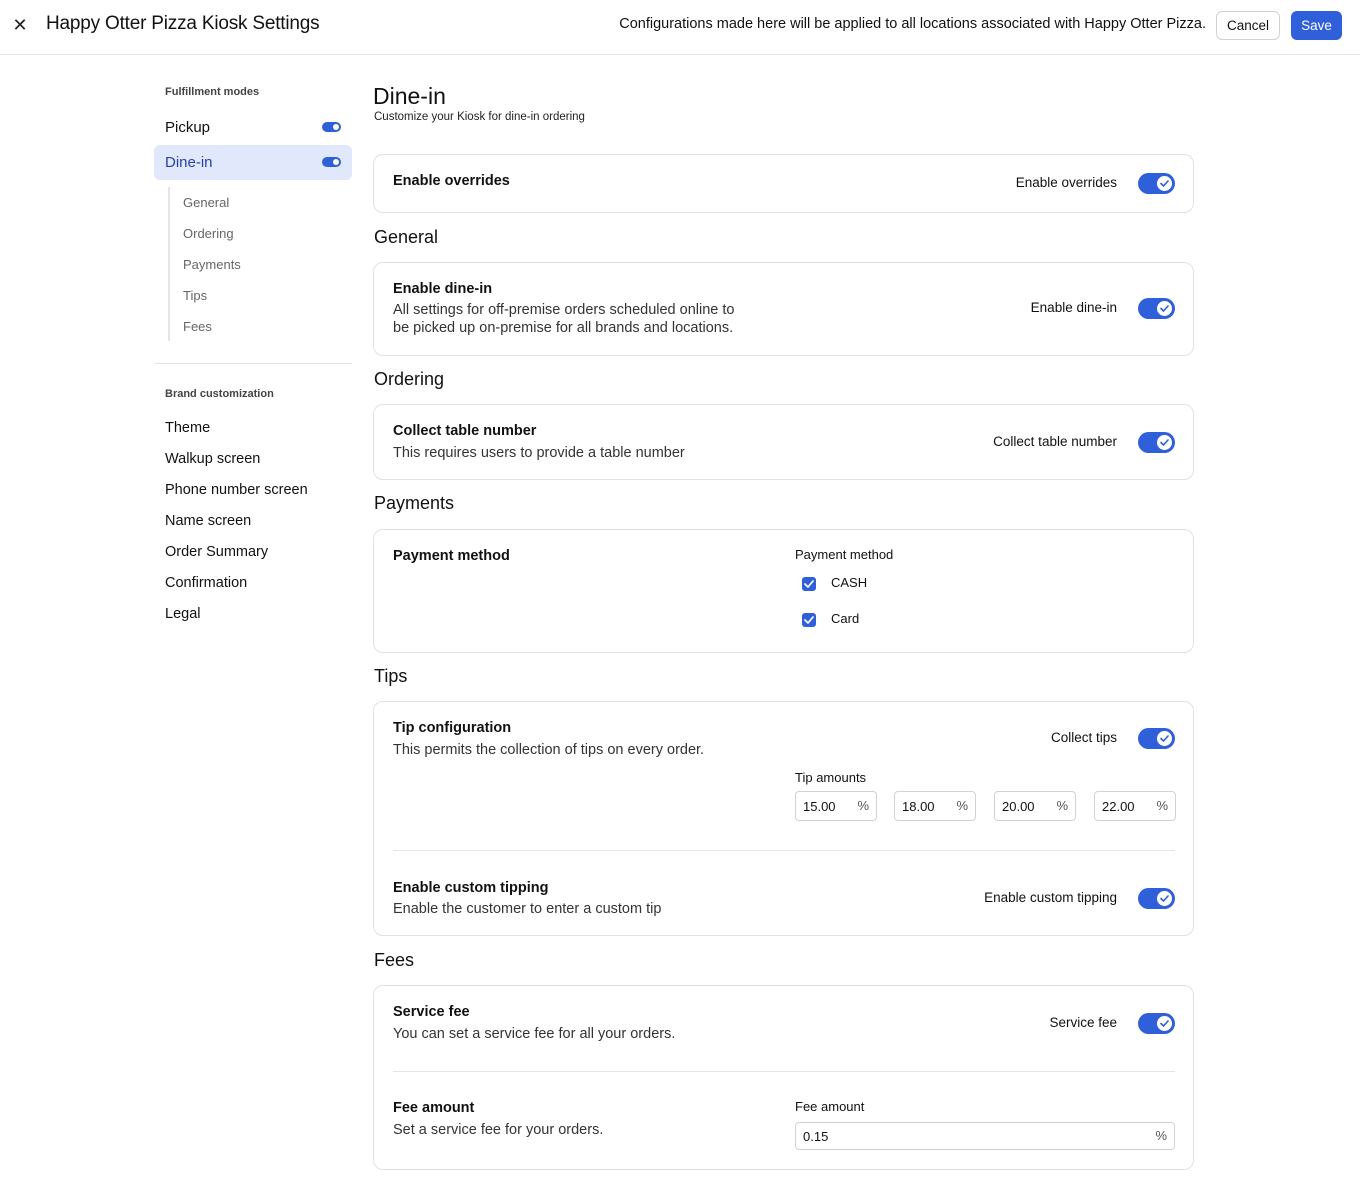  What do you see at coordinates (331, 162) in the screenshot?
I see `dine-in-toggle` at bounding box center [331, 162].